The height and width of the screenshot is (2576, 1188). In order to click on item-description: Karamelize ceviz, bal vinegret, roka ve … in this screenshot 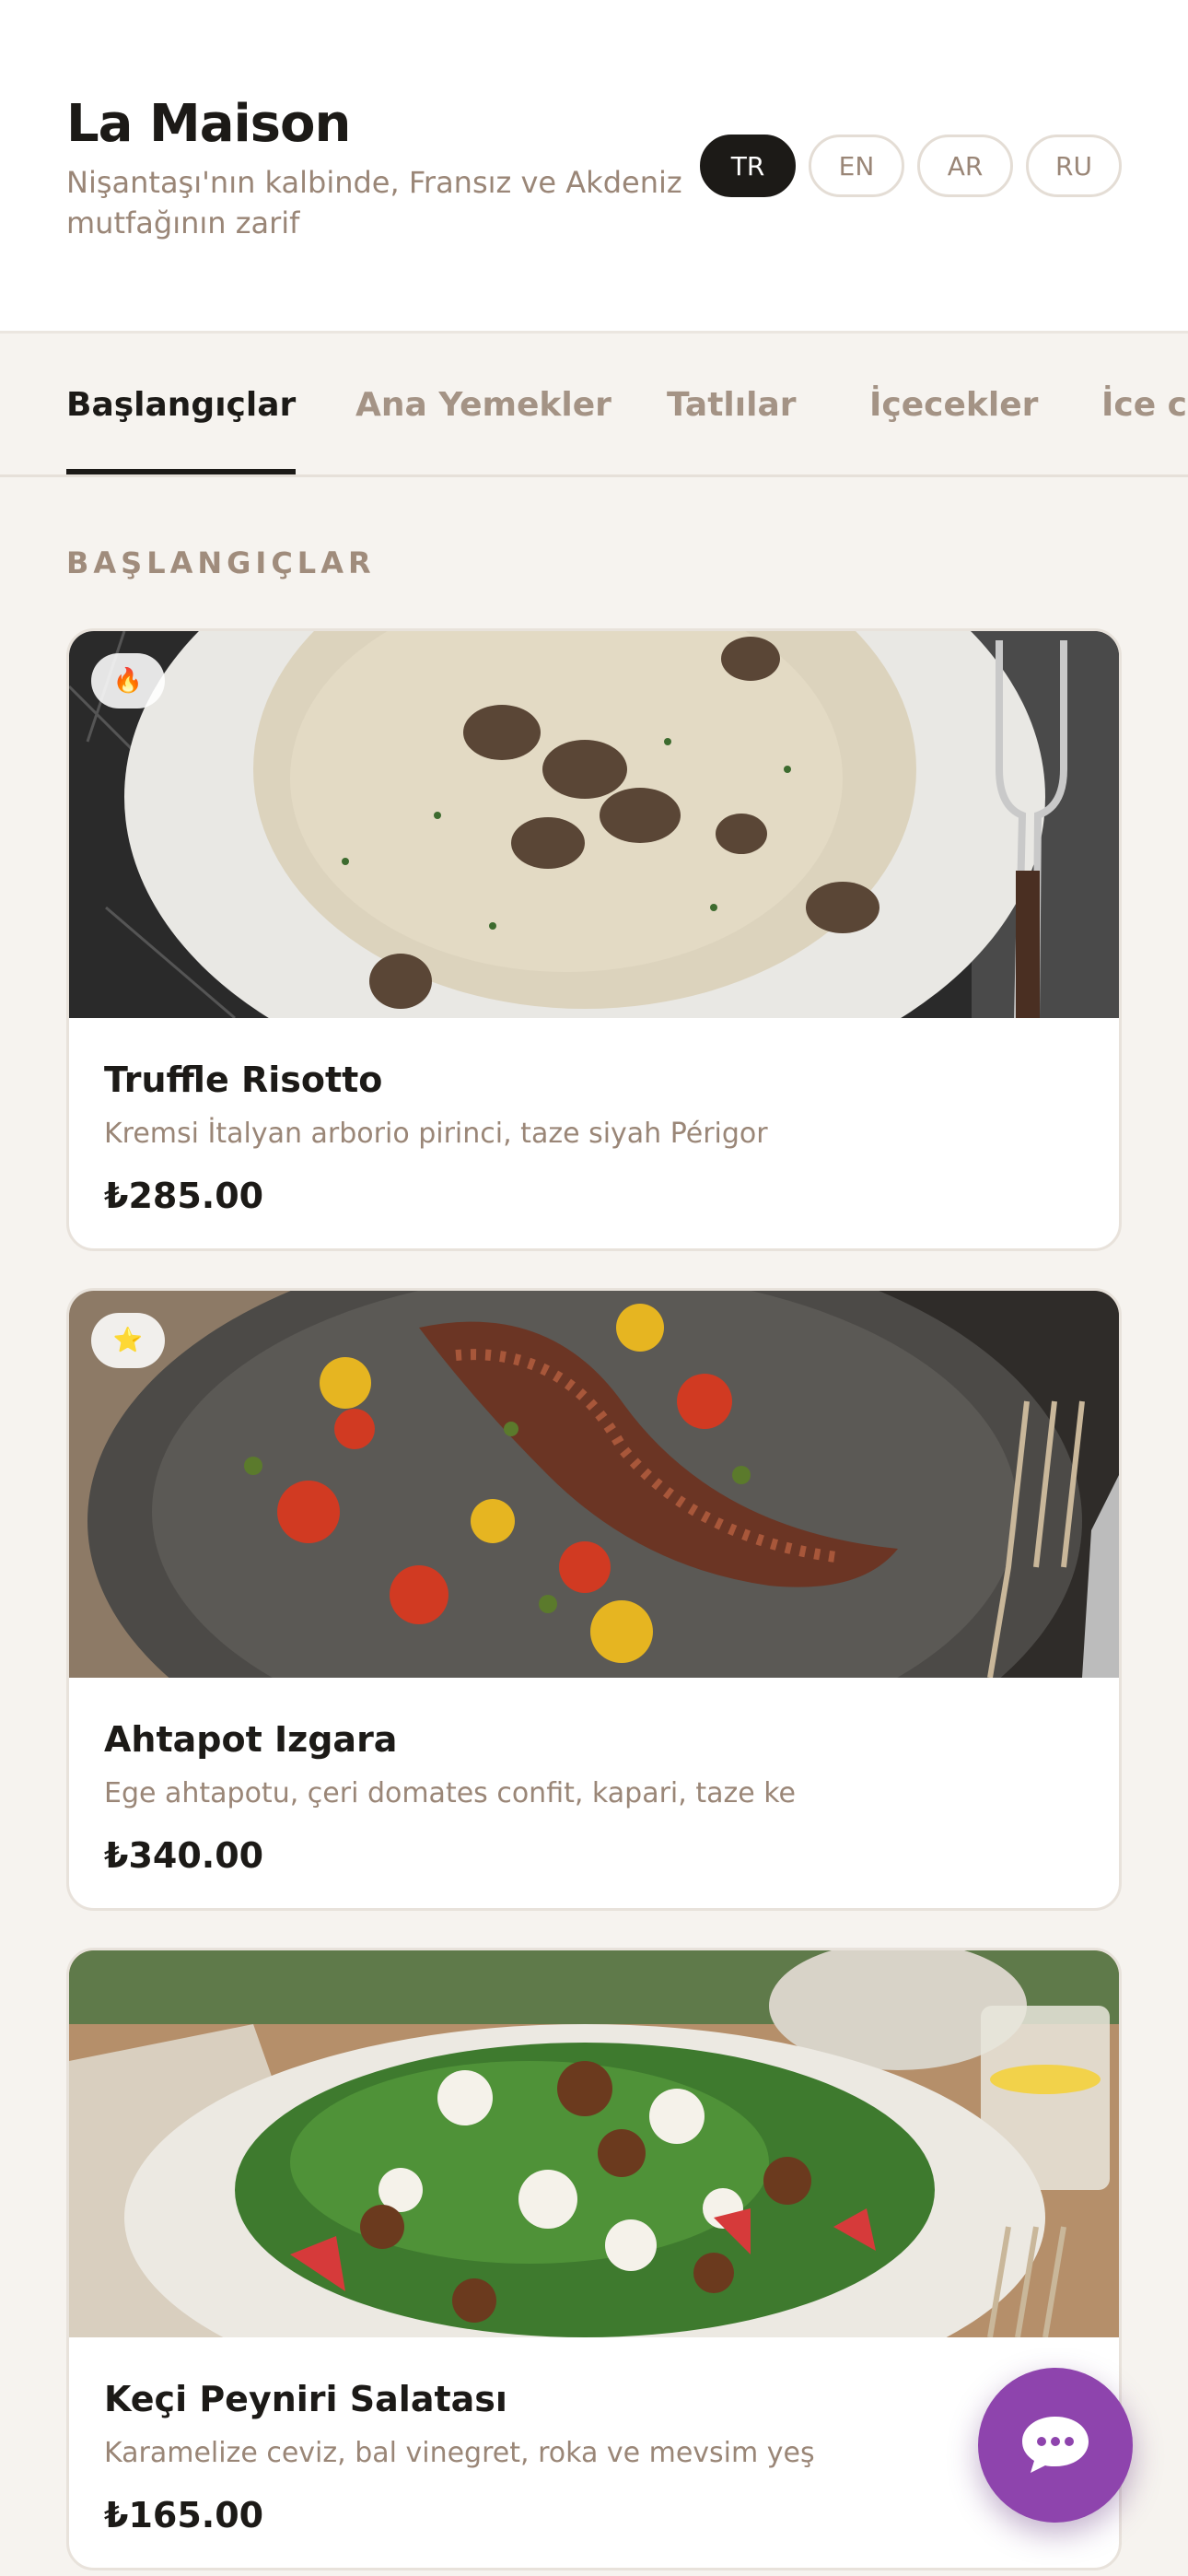, I will do `click(459, 2453)`.